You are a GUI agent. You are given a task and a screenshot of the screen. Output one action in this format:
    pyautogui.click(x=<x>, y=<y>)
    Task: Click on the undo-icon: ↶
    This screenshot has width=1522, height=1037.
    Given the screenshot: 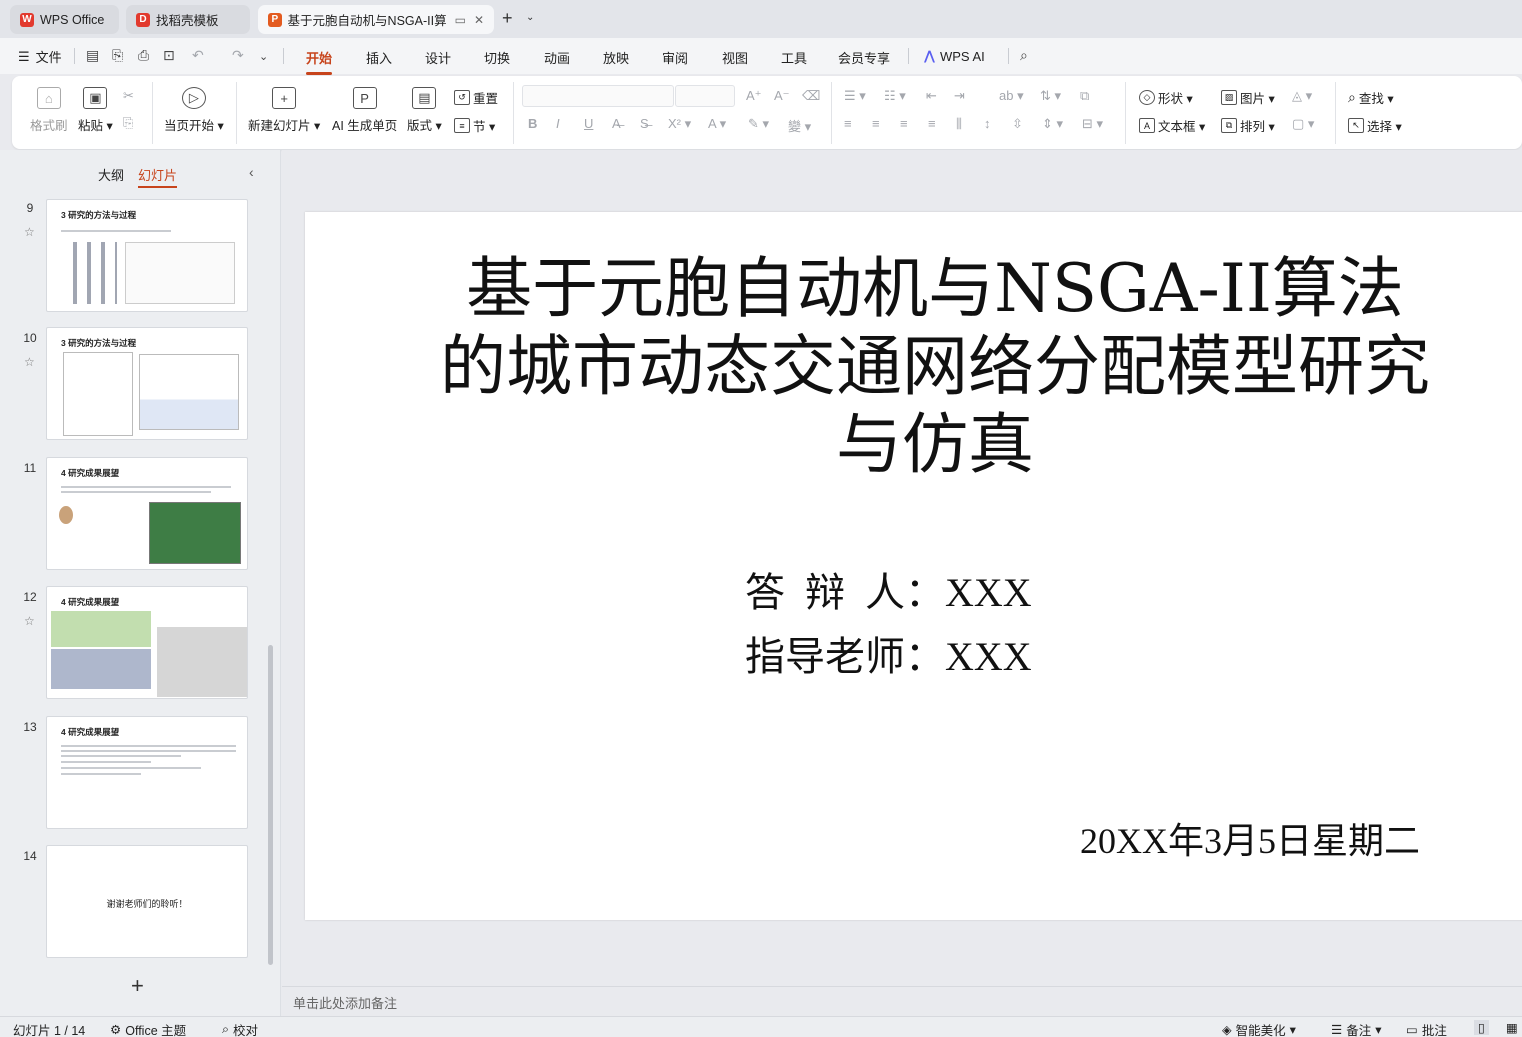 What is the action you would take?
    pyautogui.click(x=198, y=55)
    